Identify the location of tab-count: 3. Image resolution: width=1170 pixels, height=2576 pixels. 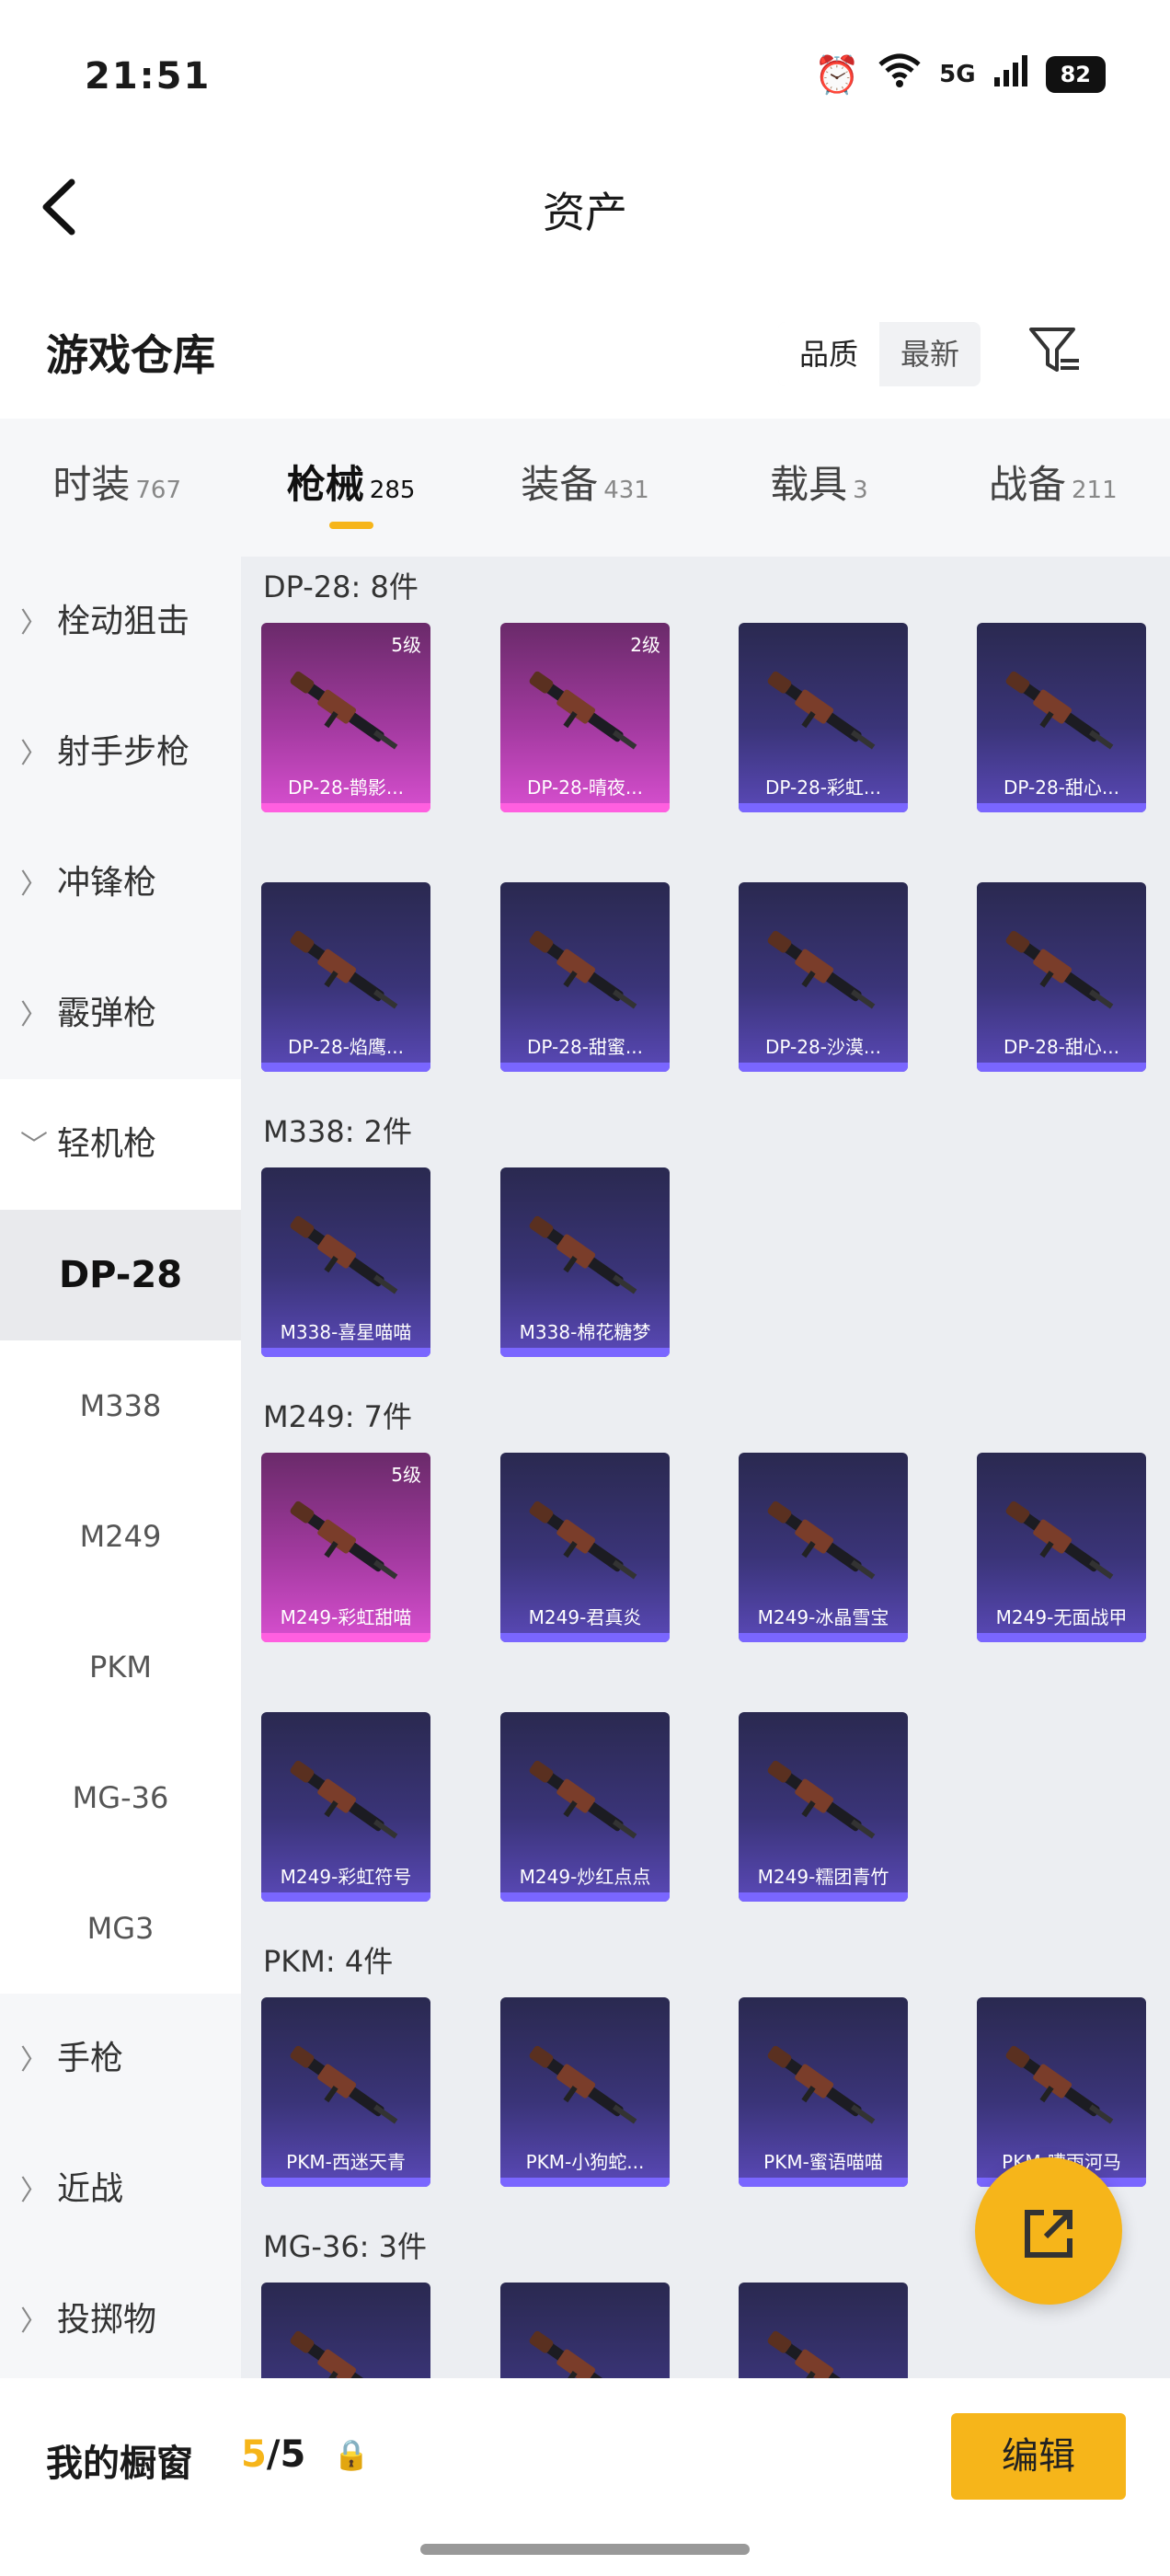
(860, 491).